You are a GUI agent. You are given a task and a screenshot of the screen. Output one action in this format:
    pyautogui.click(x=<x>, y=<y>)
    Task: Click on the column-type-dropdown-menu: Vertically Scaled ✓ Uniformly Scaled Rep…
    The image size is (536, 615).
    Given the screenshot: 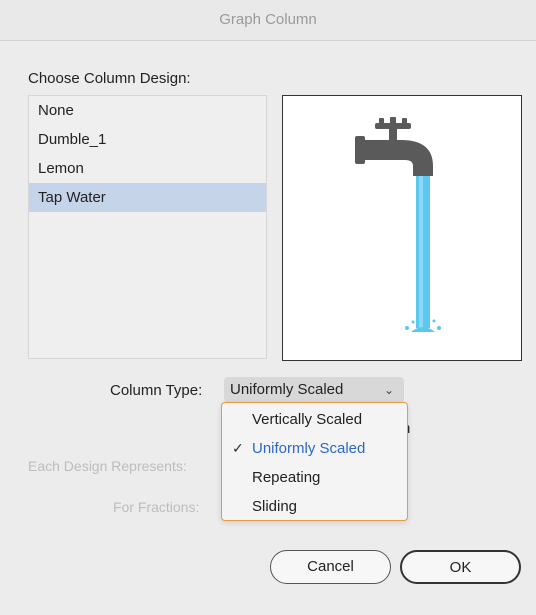 What is the action you would take?
    pyautogui.click(x=314, y=461)
    